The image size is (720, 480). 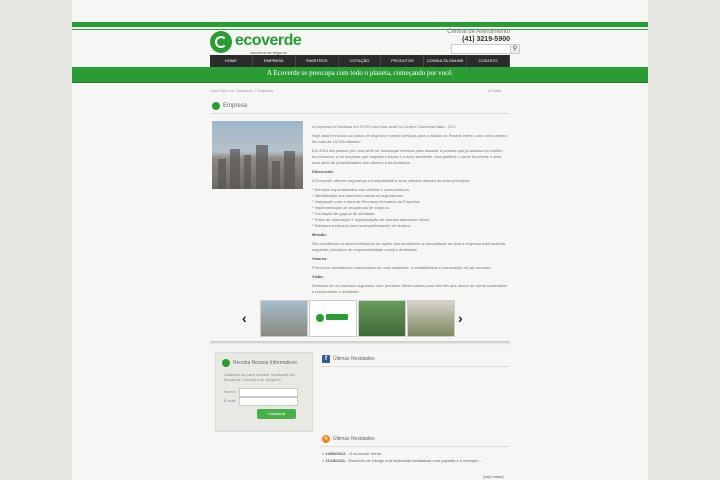 I want to click on nav-empresa: EMPRESA, so click(x=274, y=61).